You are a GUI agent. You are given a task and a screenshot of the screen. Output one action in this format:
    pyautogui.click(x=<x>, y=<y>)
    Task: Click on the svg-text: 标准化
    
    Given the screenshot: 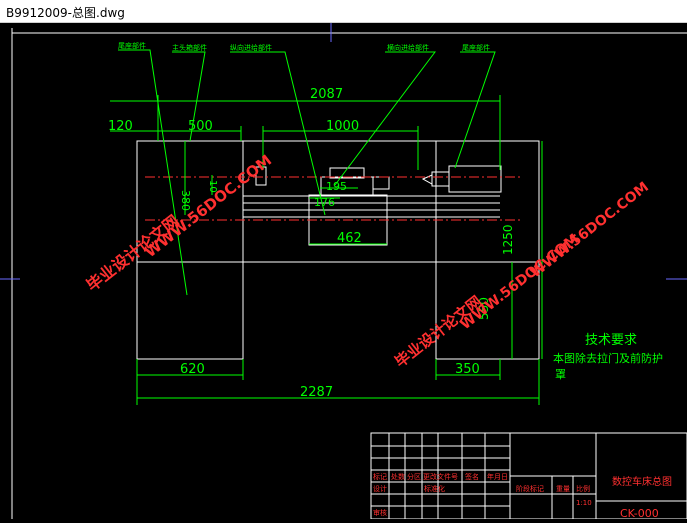 What is the action you would take?
    pyautogui.click(x=434, y=488)
    